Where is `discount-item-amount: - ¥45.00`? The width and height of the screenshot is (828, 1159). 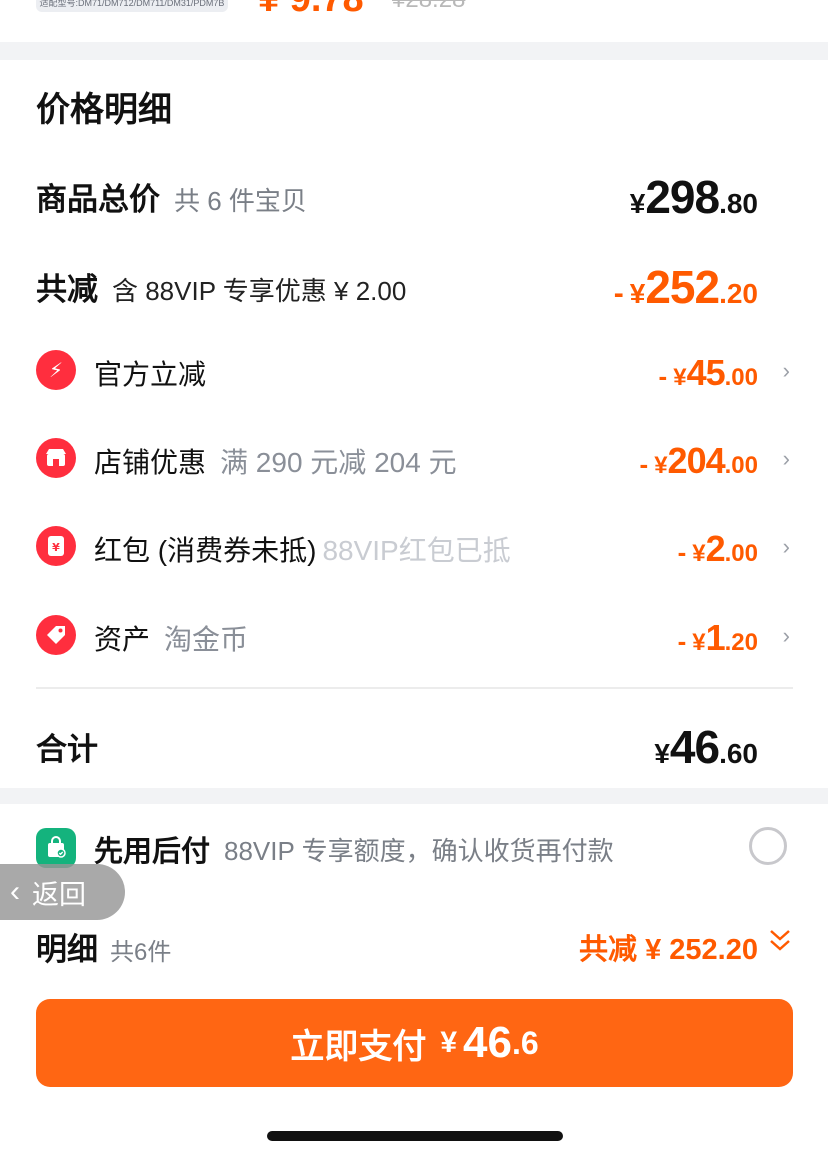
discount-item-amount: - ¥45.00 is located at coordinates (708, 373).